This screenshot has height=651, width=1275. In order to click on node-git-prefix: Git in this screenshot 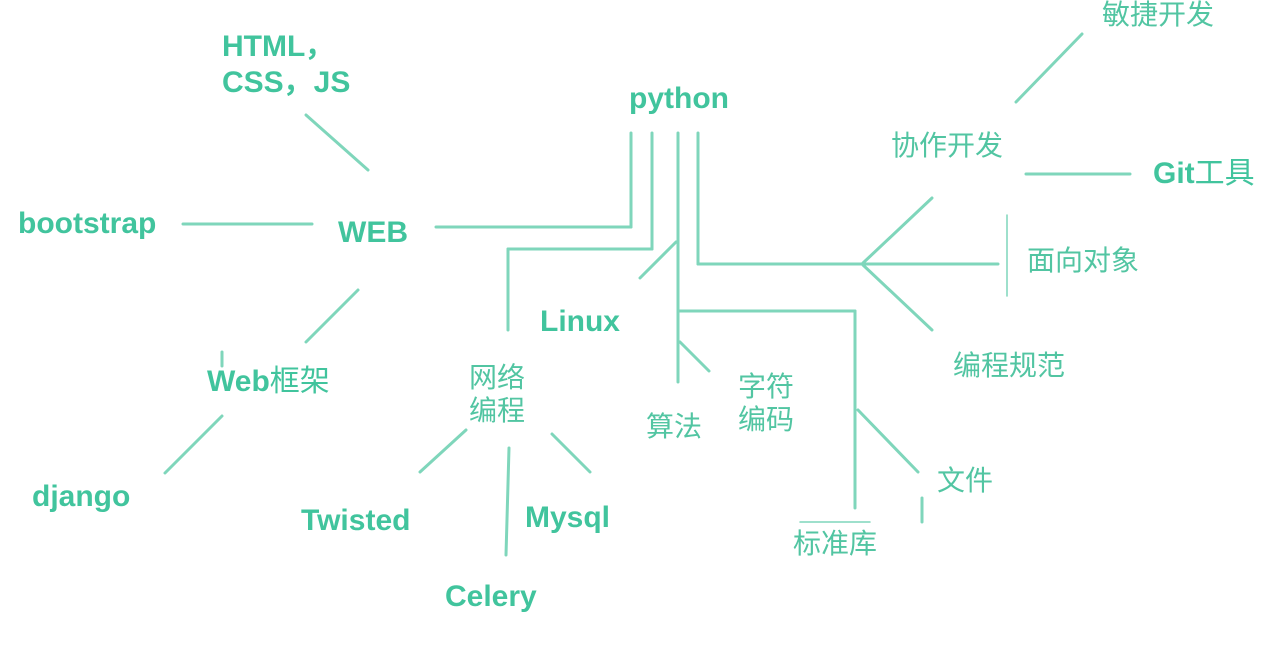, I will do `click(1174, 173)`.